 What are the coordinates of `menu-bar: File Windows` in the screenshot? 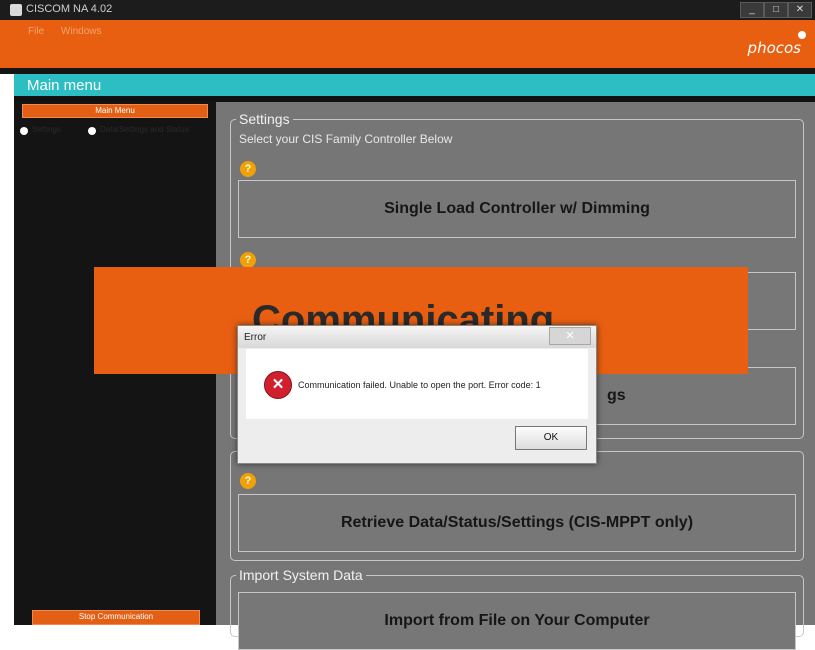 It's located at (71, 31).